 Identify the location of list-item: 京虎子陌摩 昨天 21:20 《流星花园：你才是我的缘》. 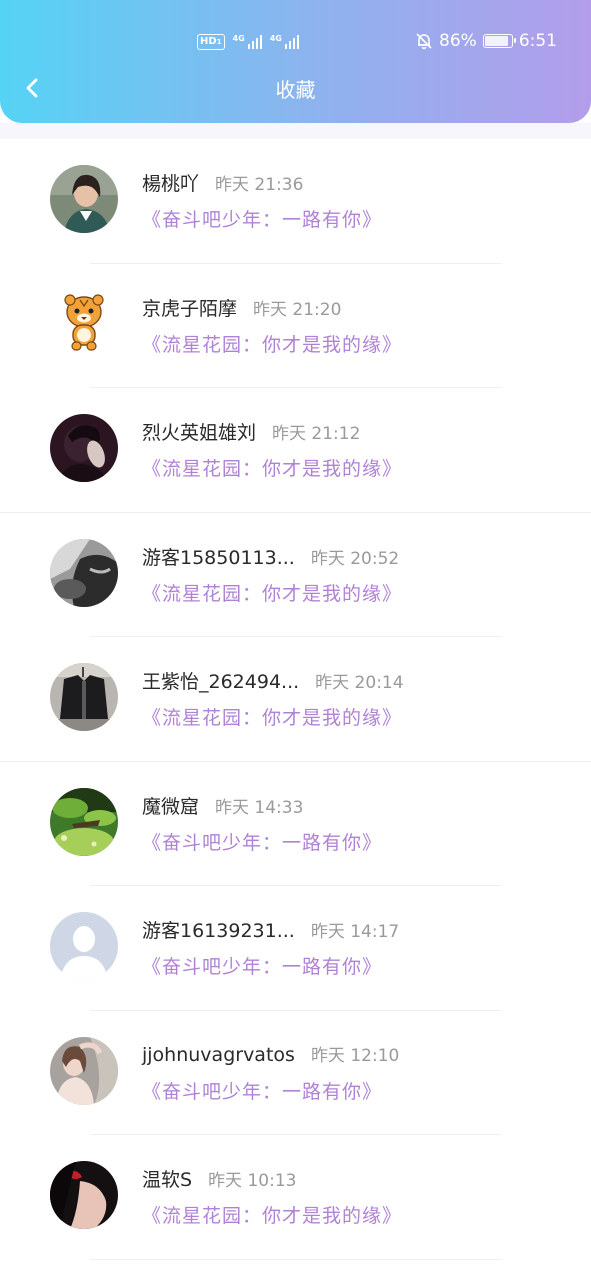
(295, 326).